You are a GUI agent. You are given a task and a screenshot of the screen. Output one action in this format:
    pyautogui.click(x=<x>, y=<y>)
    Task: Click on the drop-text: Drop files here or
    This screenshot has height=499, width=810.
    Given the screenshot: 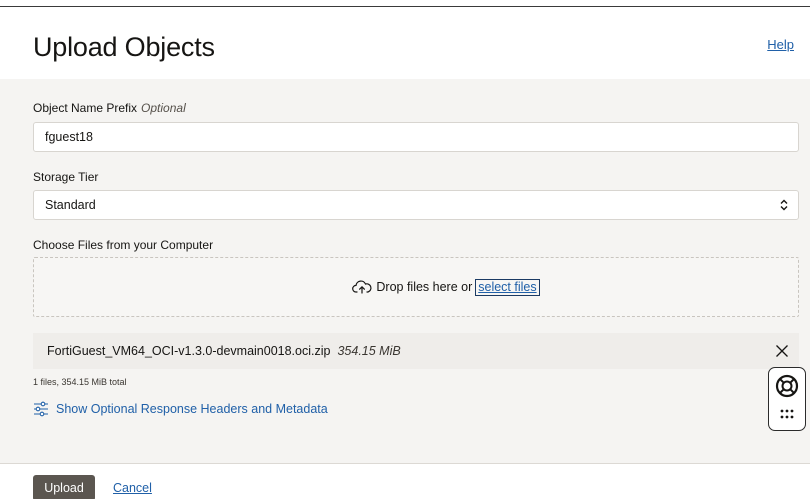 What is the action you would take?
    pyautogui.click(x=424, y=287)
    